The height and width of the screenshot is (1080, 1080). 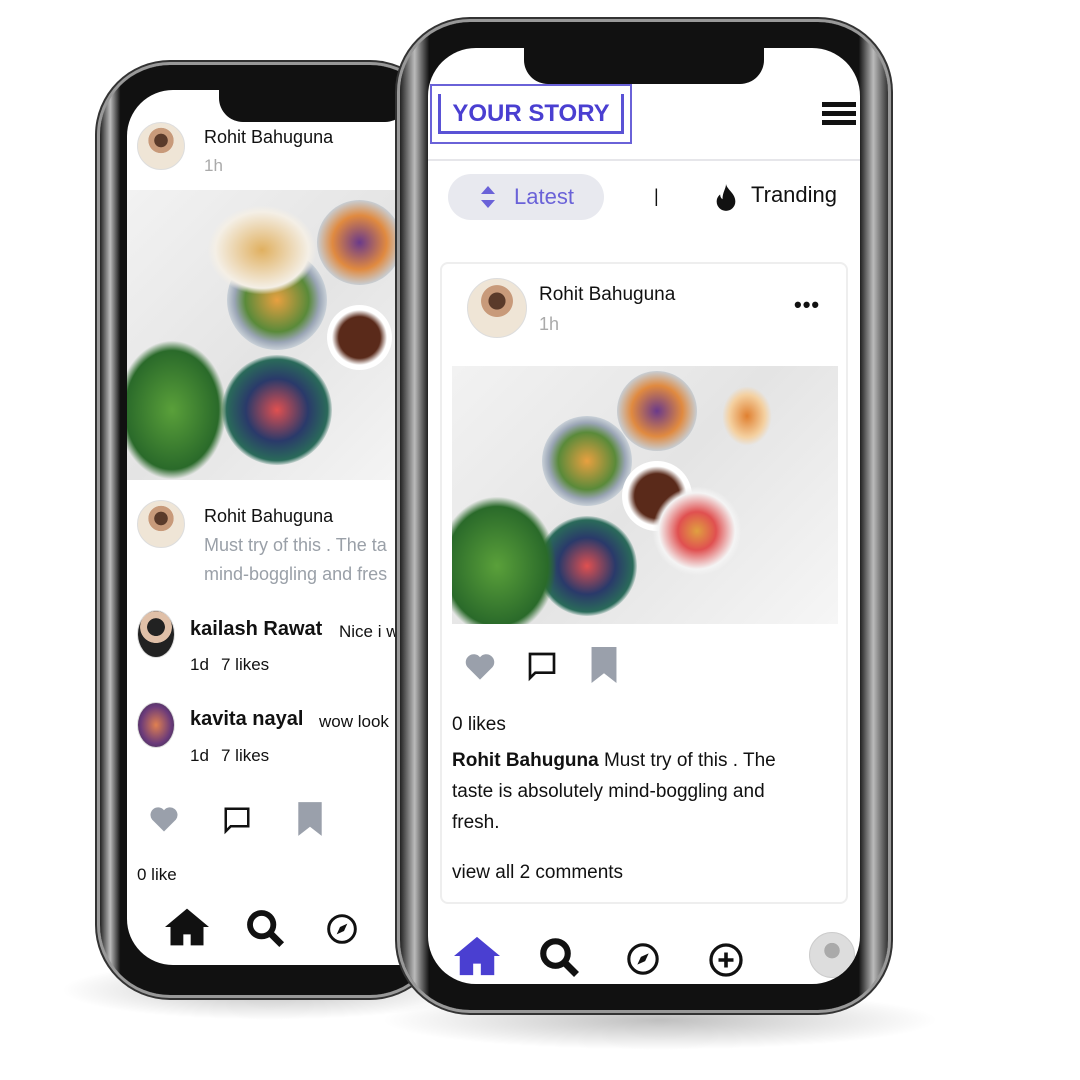 I want to click on view-comments-link: view all 2 comments, so click(x=537, y=873).